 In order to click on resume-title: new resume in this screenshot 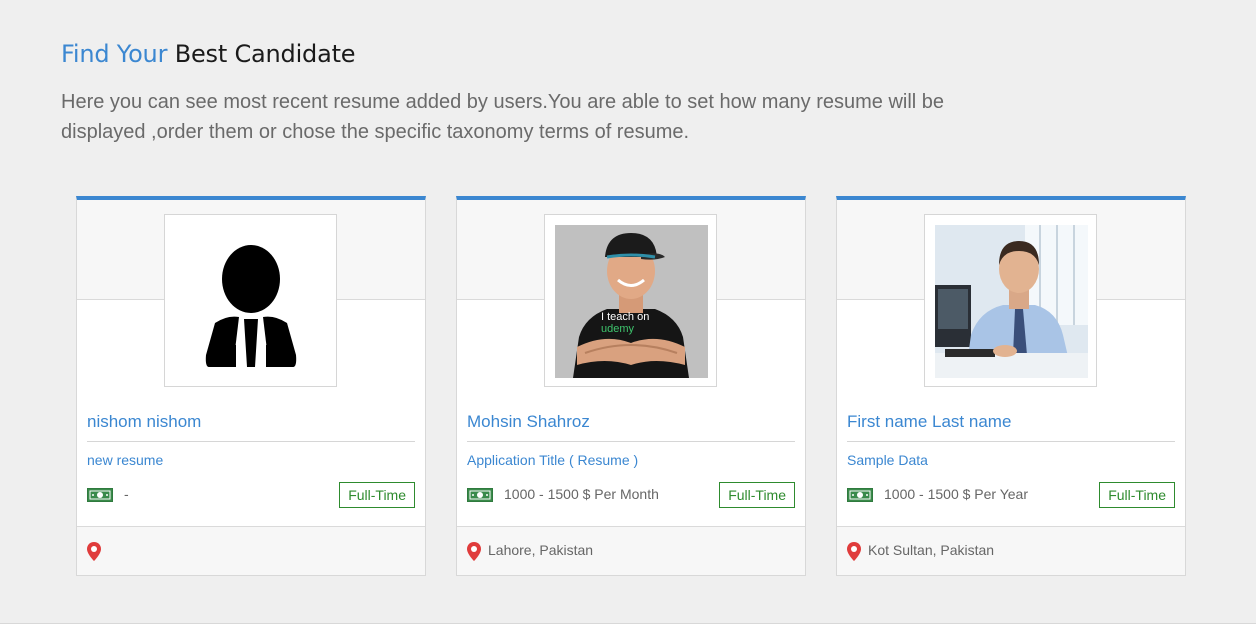, I will do `click(125, 460)`.